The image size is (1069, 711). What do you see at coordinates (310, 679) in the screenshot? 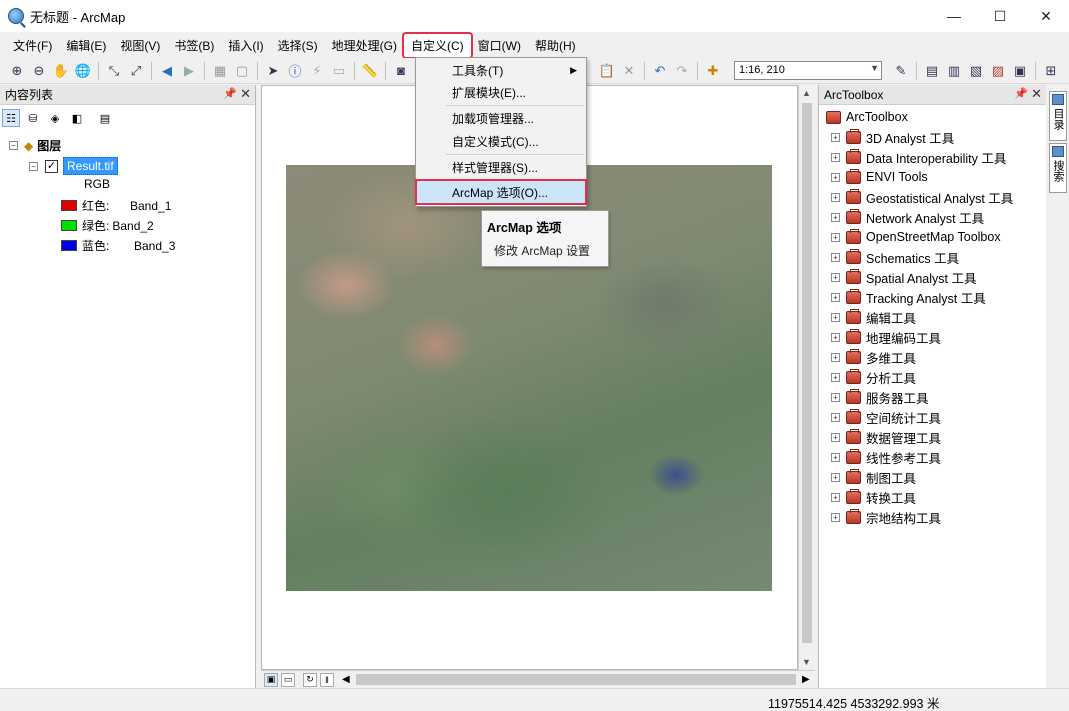
I see `refresh-icon: ↻` at bounding box center [310, 679].